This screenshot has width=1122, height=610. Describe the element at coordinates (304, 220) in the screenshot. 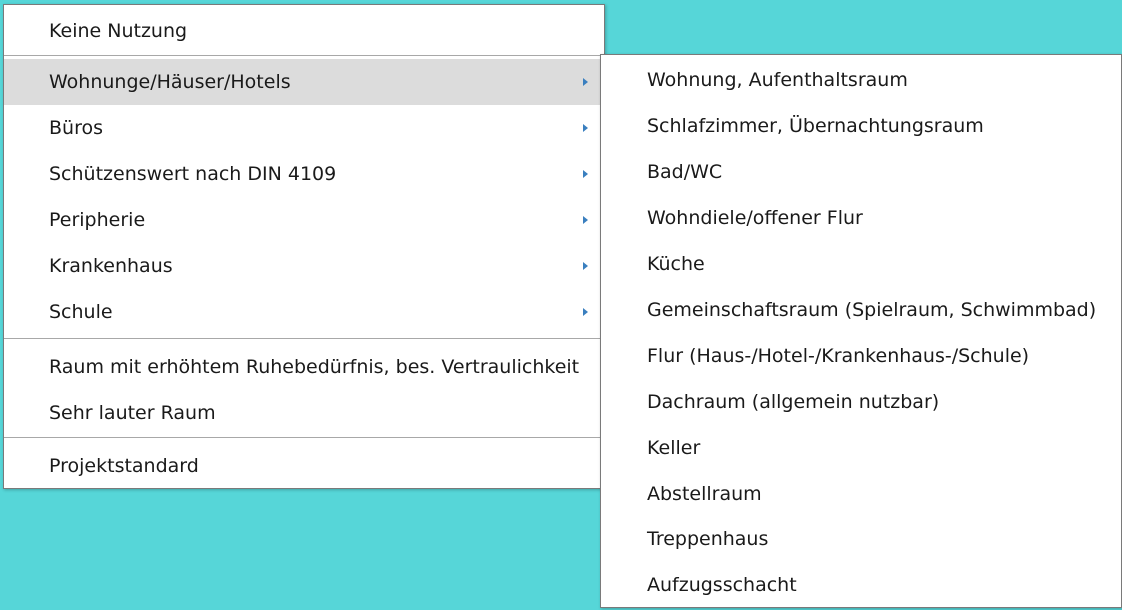

I see `menu-item-peripherie: Peripherie` at that location.